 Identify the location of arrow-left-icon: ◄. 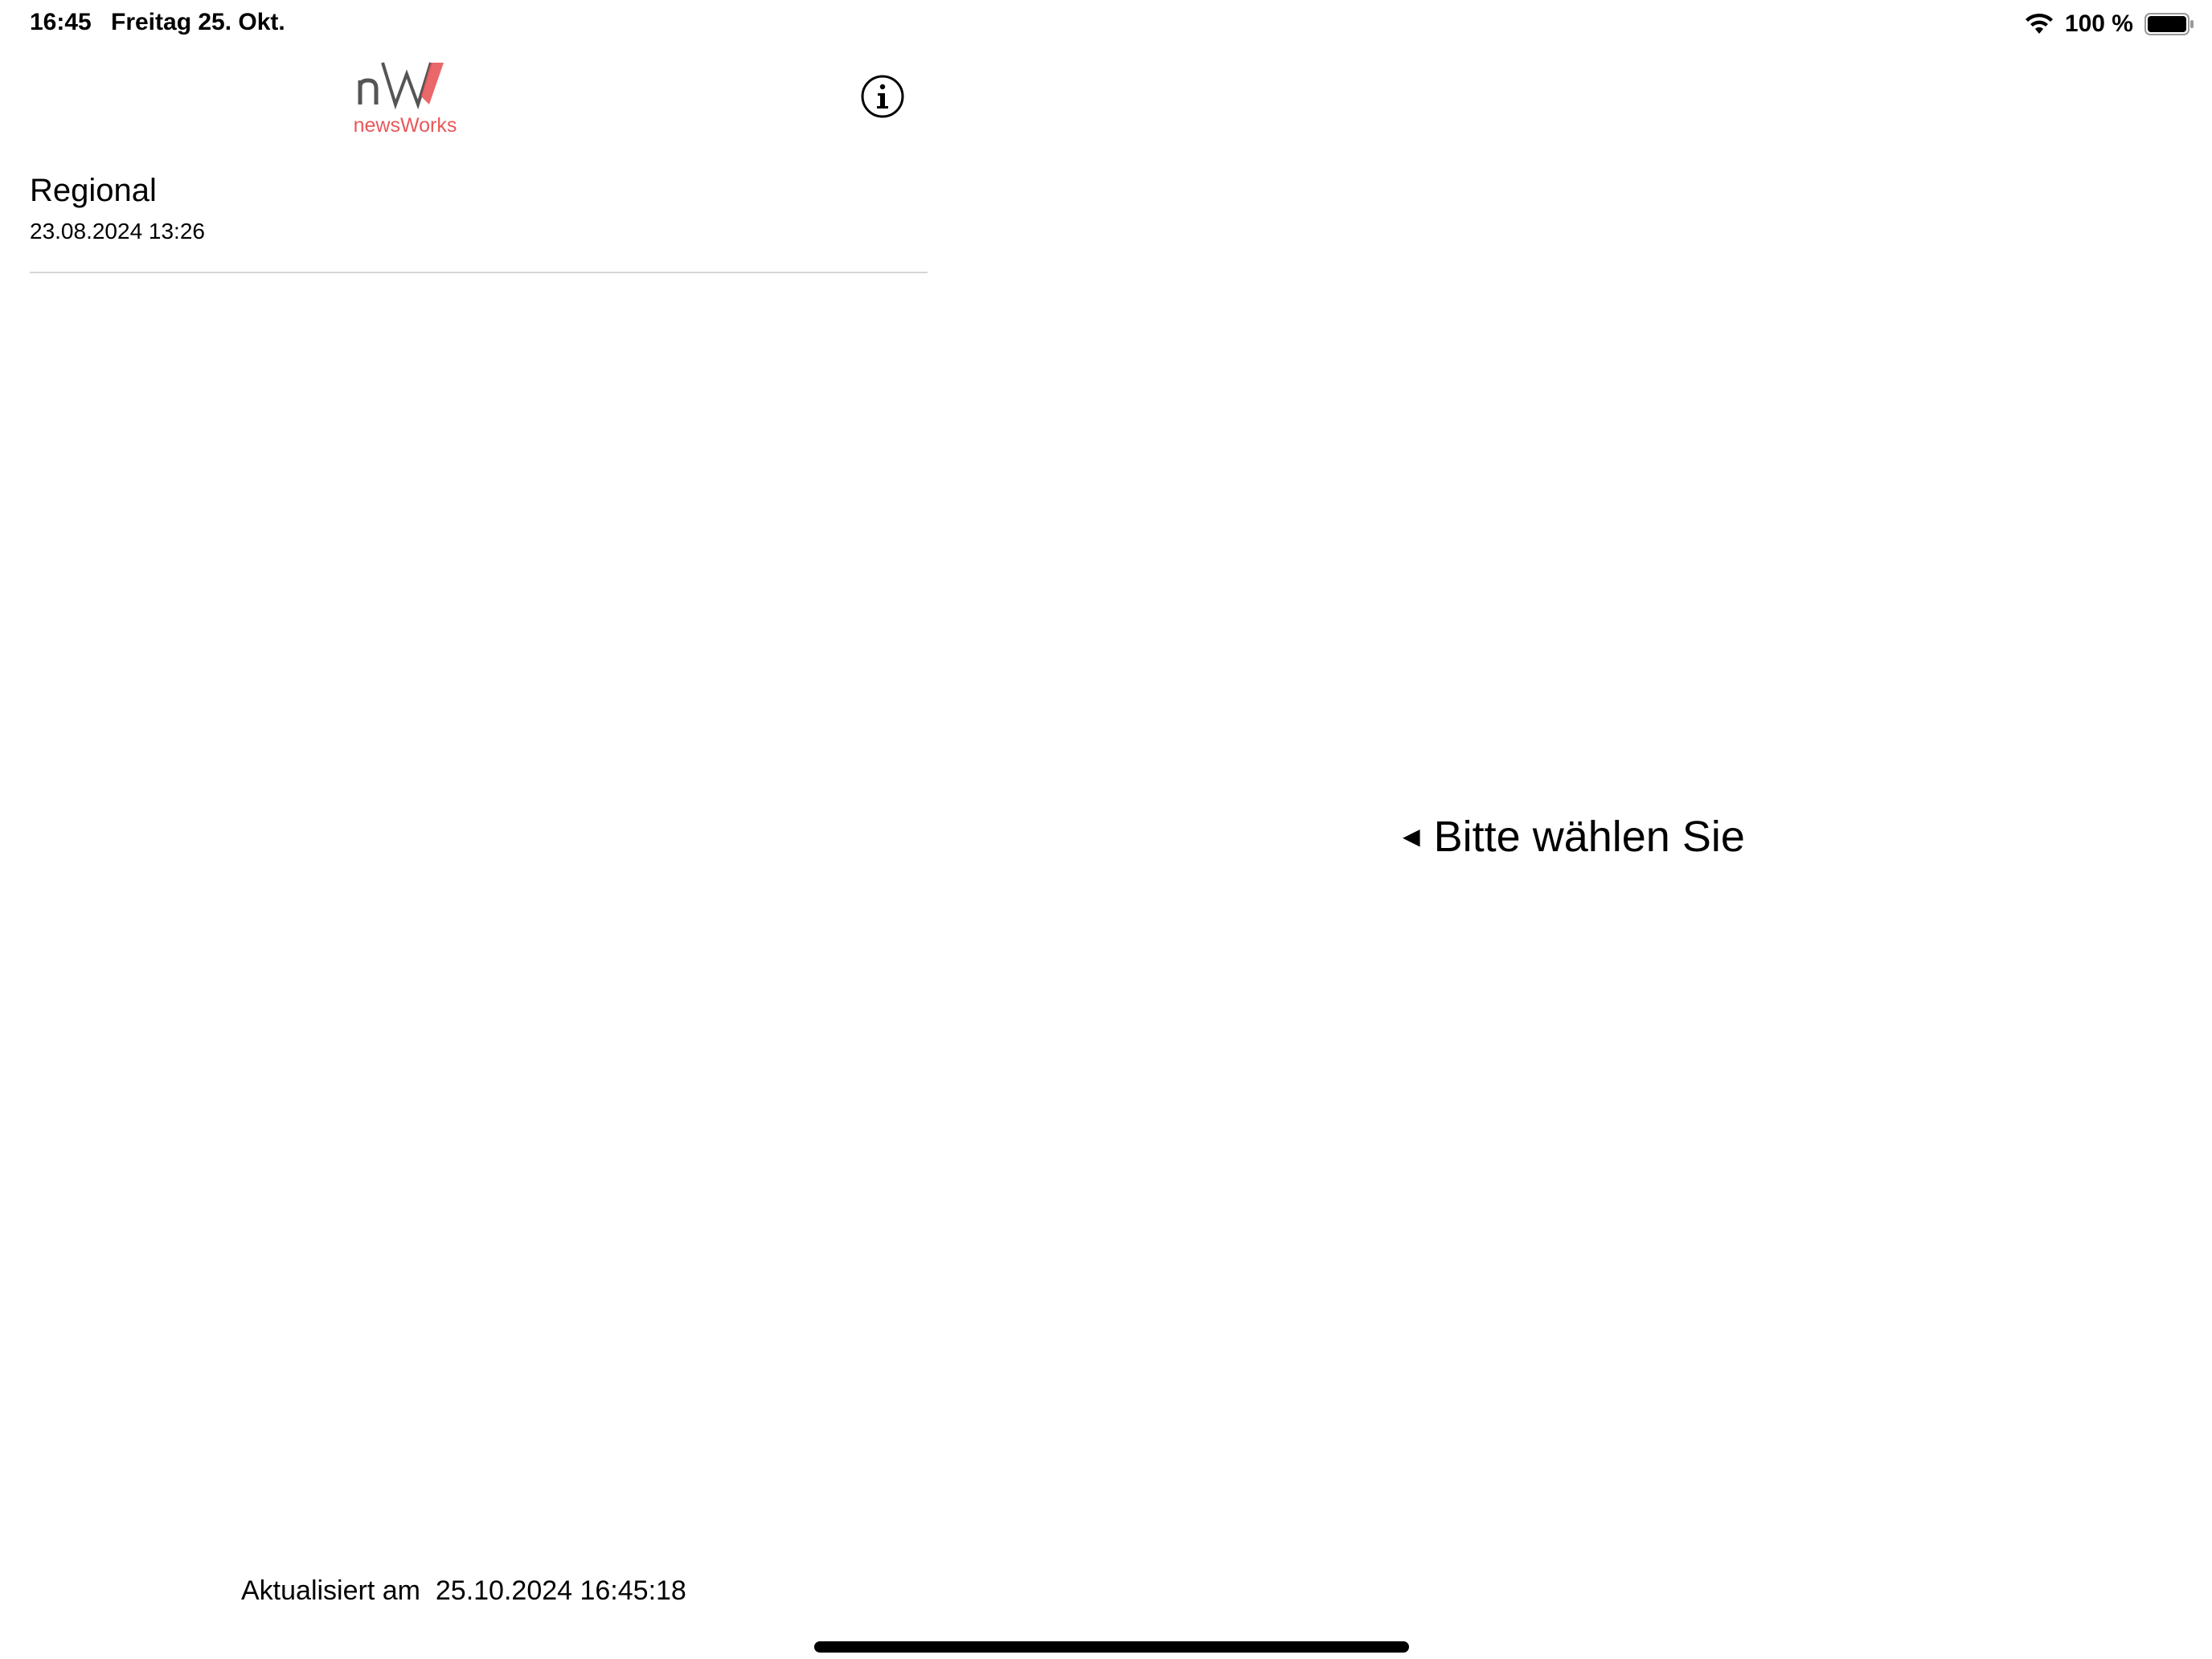
(1411, 836).